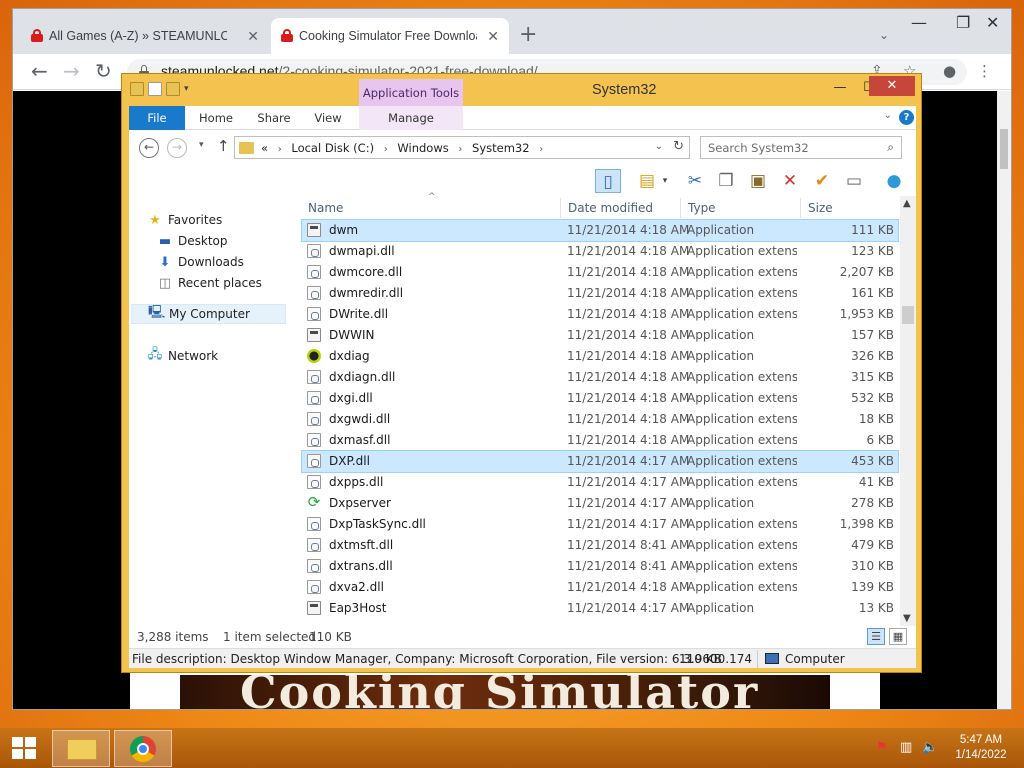 The height and width of the screenshot is (768, 1024). Describe the element at coordinates (758, 181) in the screenshot. I see `paste-icon: ▣` at that location.